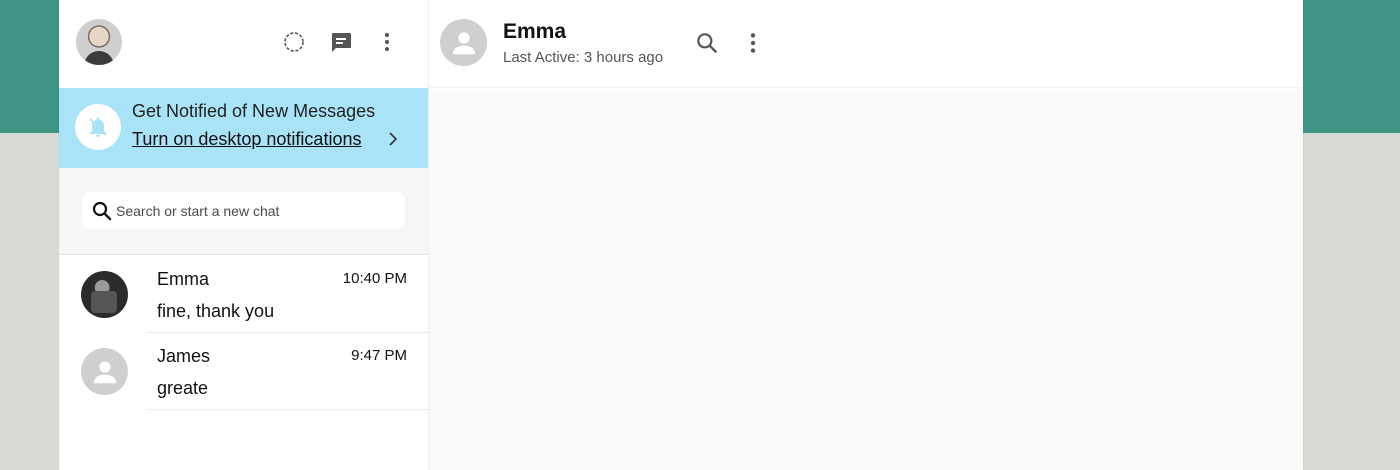 This screenshot has width=1400, height=470. Describe the element at coordinates (243, 44) in the screenshot. I see `sidebar-header` at that location.